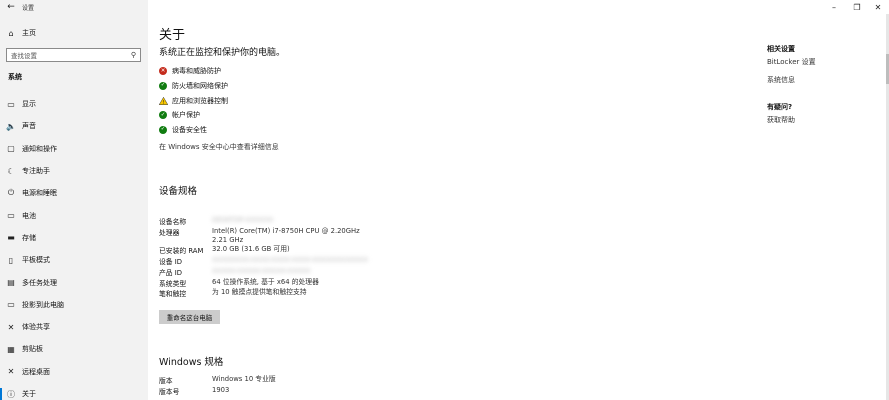 The height and width of the screenshot is (400, 889). Describe the element at coordinates (29, 394) in the screenshot. I see `sidebar-item-label: 关于` at that location.